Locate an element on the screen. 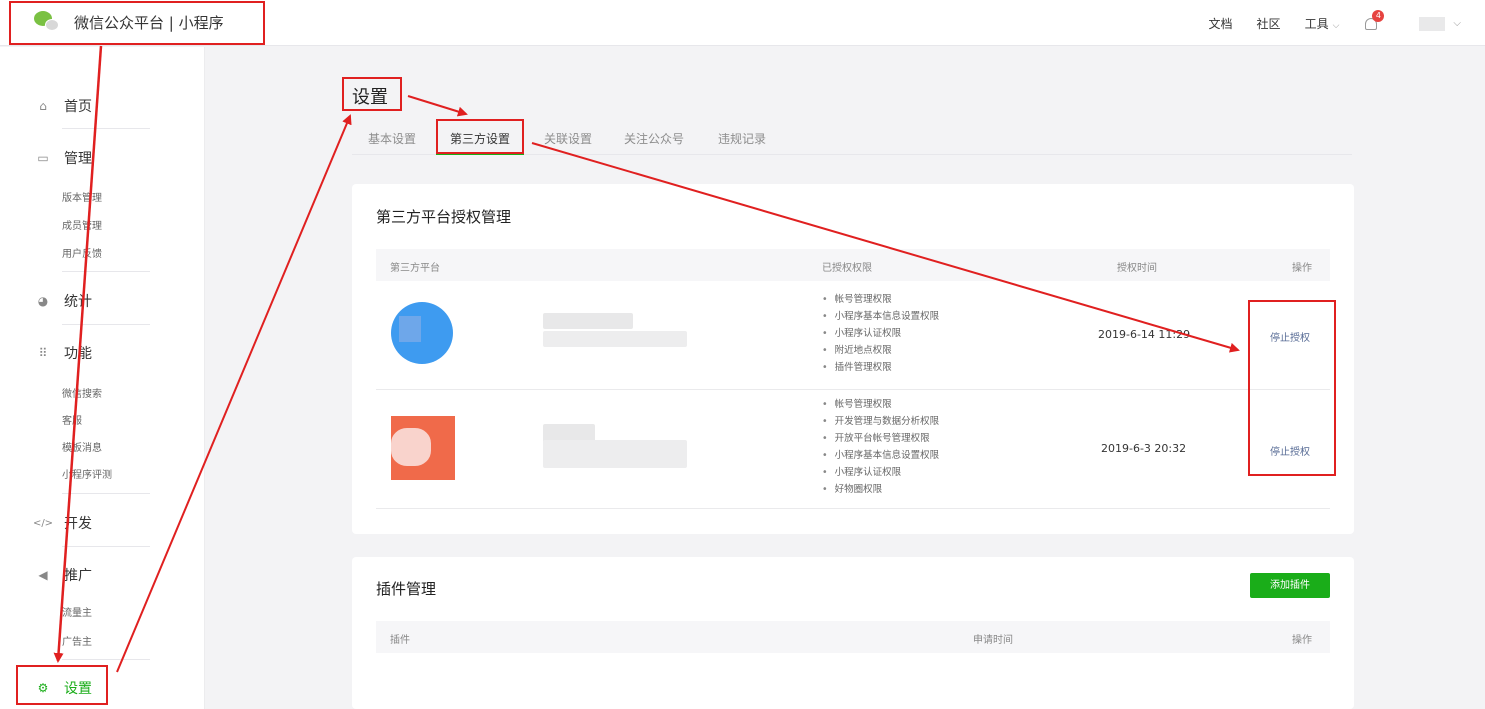 This screenshot has width=1485, height=709. megaphone-icon: ◀ is located at coordinates (43, 575).